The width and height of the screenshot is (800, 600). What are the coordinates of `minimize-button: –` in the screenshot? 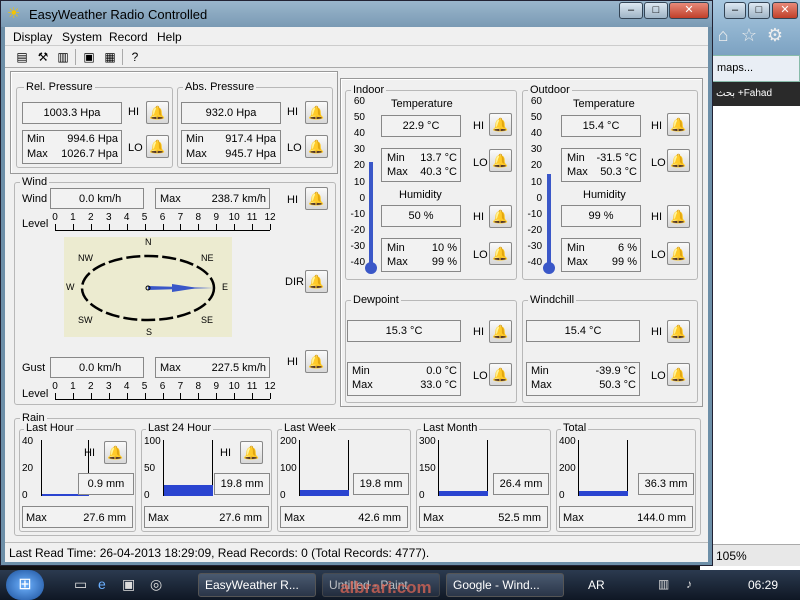 It's located at (631, 10).